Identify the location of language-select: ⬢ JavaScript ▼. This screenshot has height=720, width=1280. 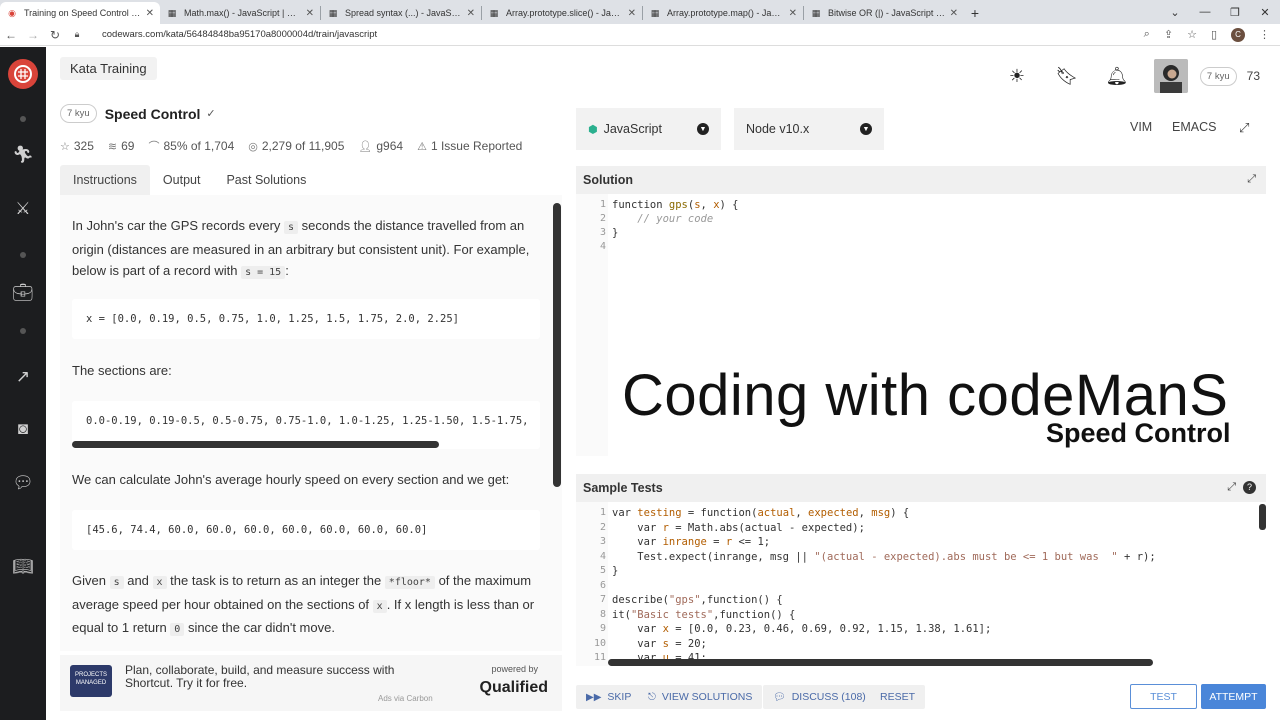
(648, 129).